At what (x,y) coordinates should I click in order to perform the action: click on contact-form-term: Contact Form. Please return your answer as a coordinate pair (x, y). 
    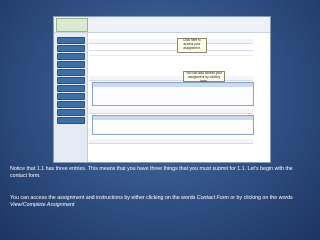
    Looking at the image, I should click on (212, 198).